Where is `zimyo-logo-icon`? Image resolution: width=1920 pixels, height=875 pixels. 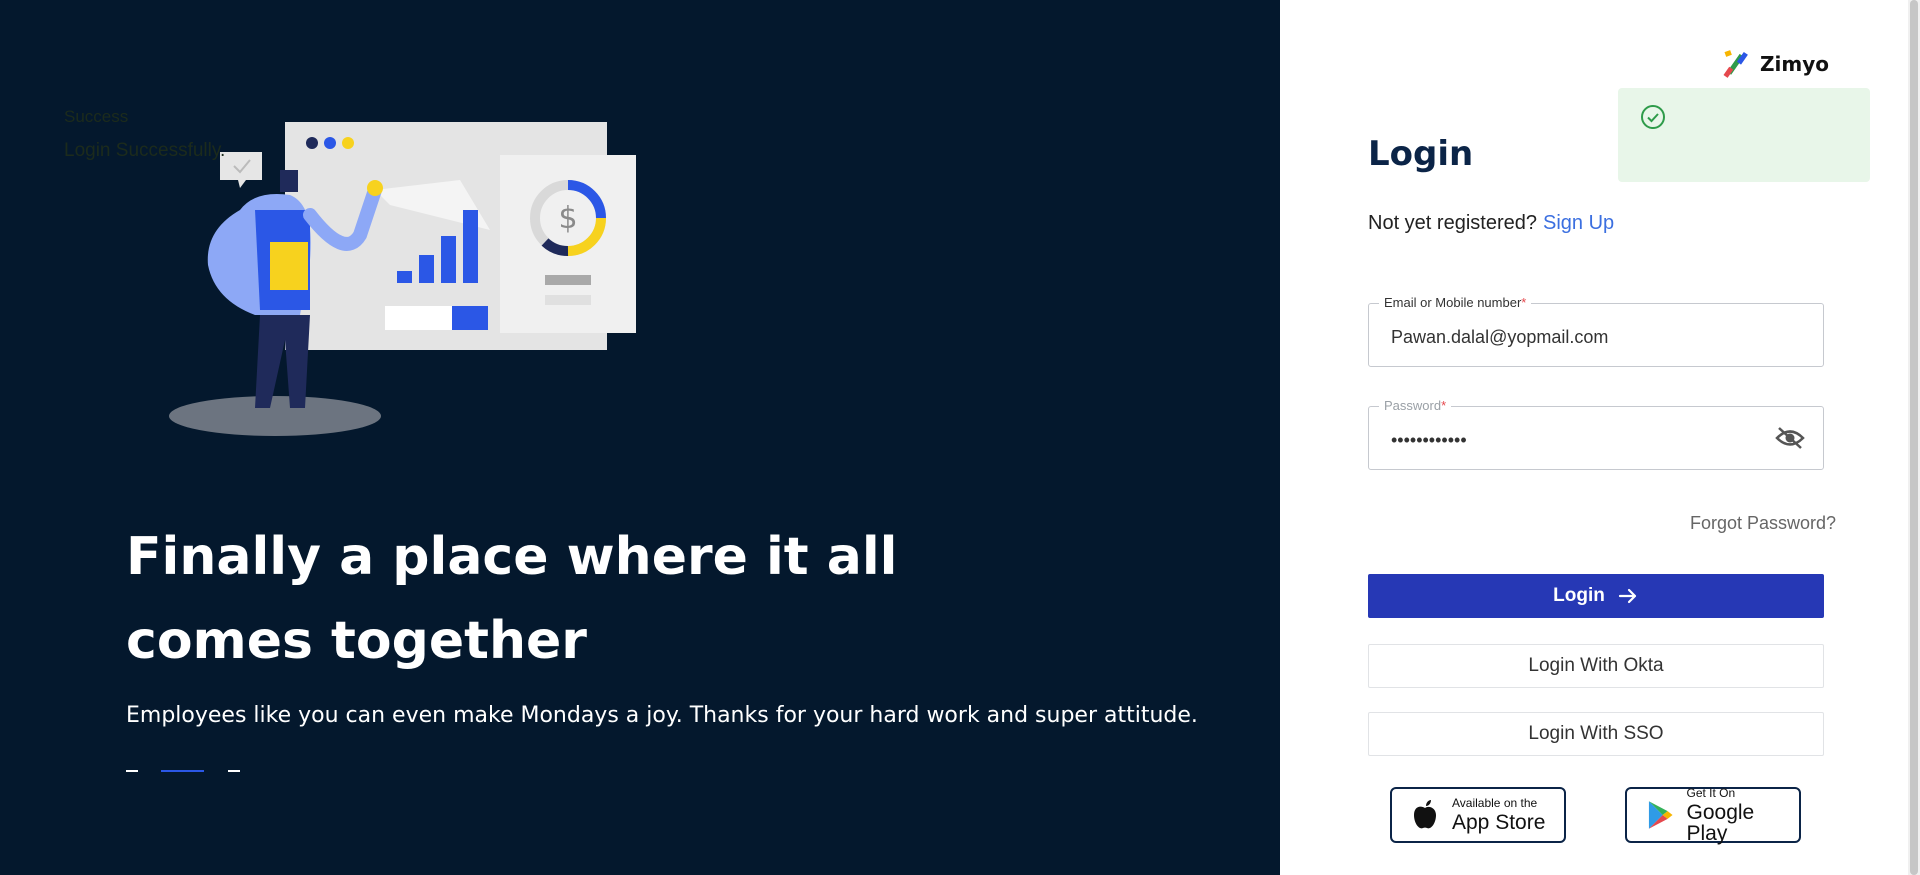
zimyo-logo-icon is located at coordinates (1735, 64).